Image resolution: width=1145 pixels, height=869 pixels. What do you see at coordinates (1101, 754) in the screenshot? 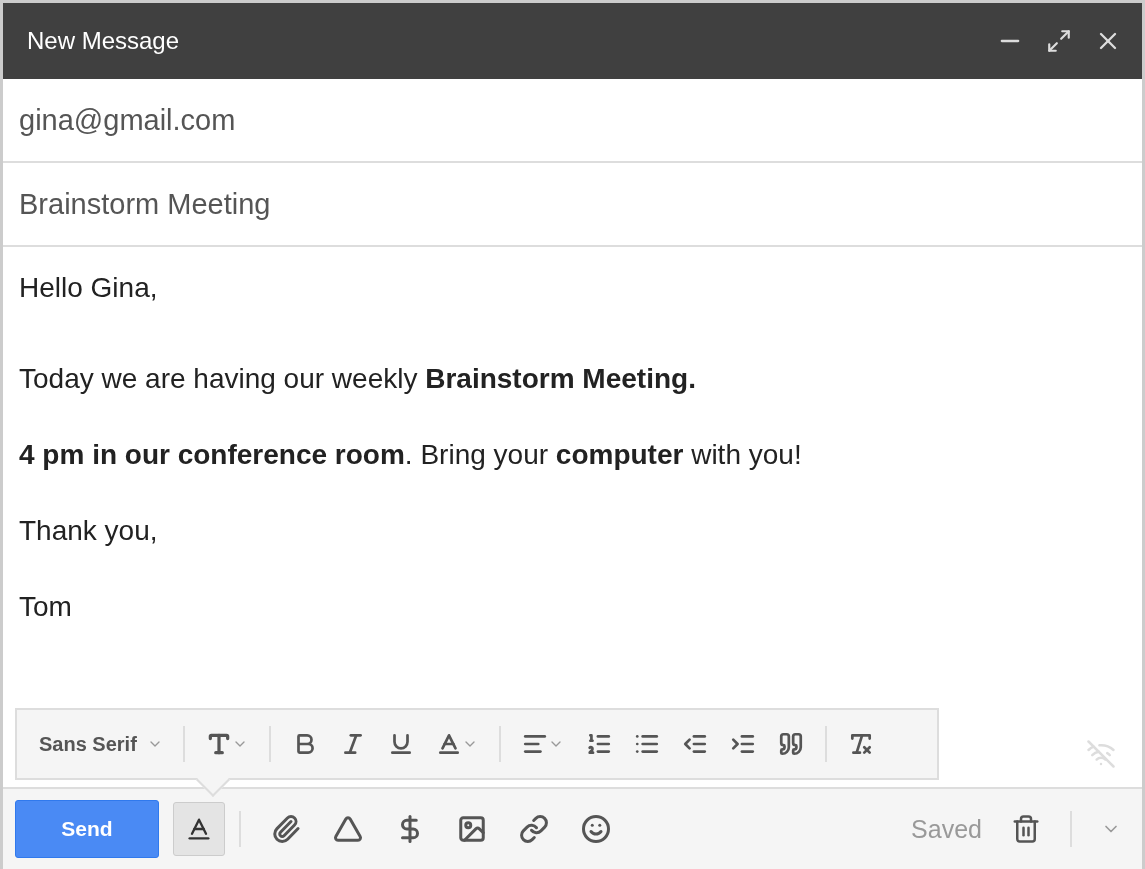
I see `offline-icon` at bounding box center [1101, 754].